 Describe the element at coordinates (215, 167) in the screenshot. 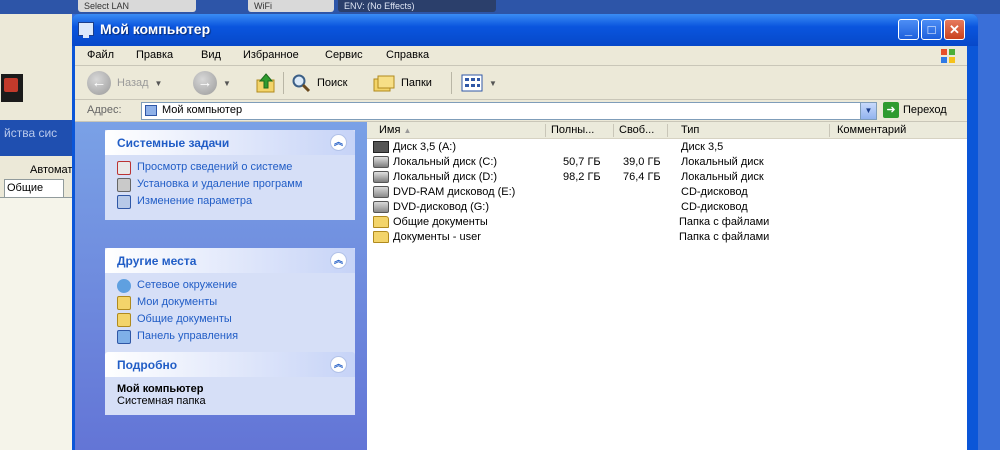

I see `task-label: Просмотр сведений о системе` at that location.